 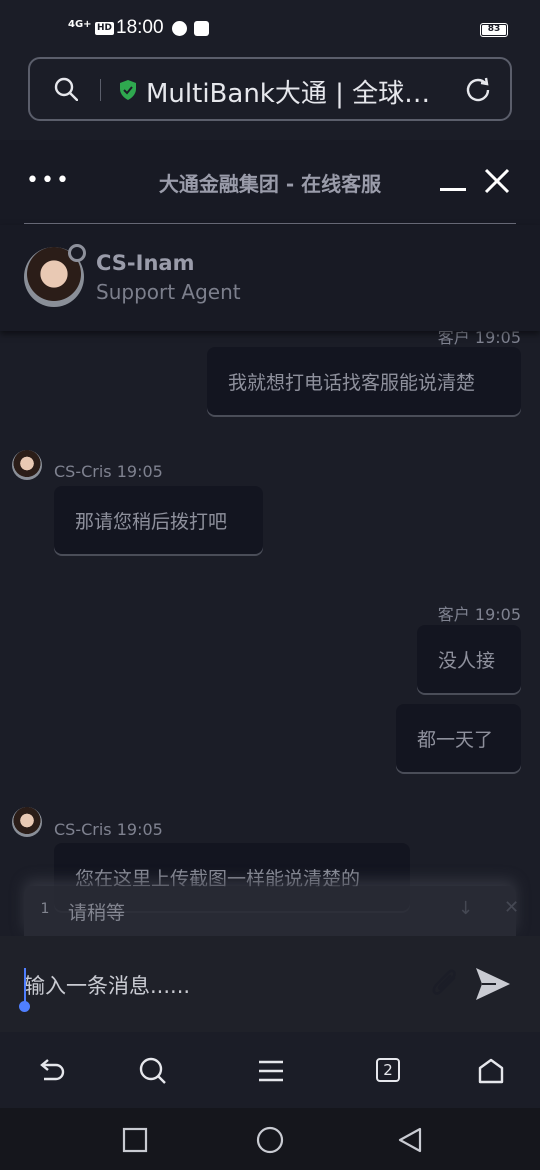 I want to click on queue-text: 请稍等, so click(x=97, y=913).